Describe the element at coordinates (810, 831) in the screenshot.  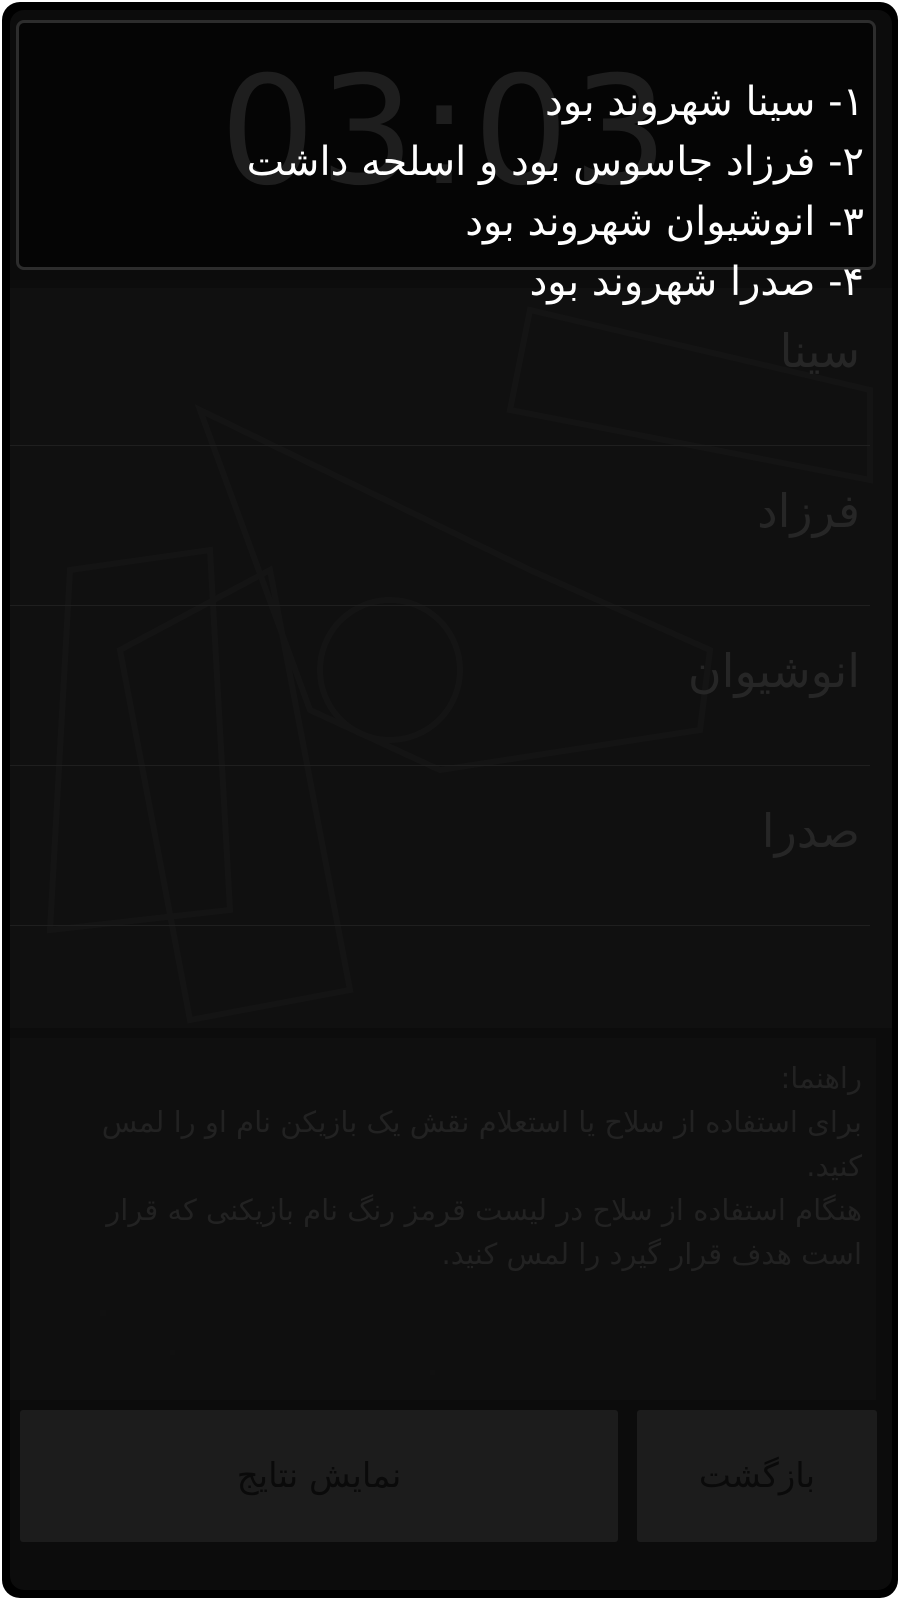
I see `player-name: صدرا` at that location.